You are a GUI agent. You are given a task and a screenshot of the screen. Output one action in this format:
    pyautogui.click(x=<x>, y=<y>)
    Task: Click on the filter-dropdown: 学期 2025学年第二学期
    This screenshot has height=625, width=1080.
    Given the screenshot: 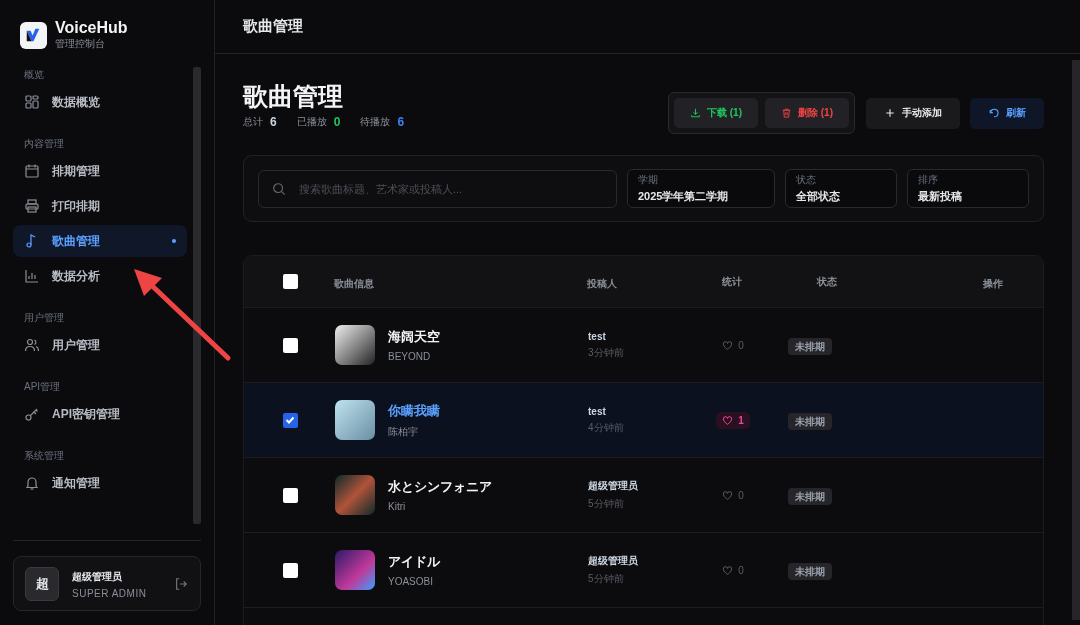 What is the action you would take?
    pyautogui.click(x=701, y=188)
    